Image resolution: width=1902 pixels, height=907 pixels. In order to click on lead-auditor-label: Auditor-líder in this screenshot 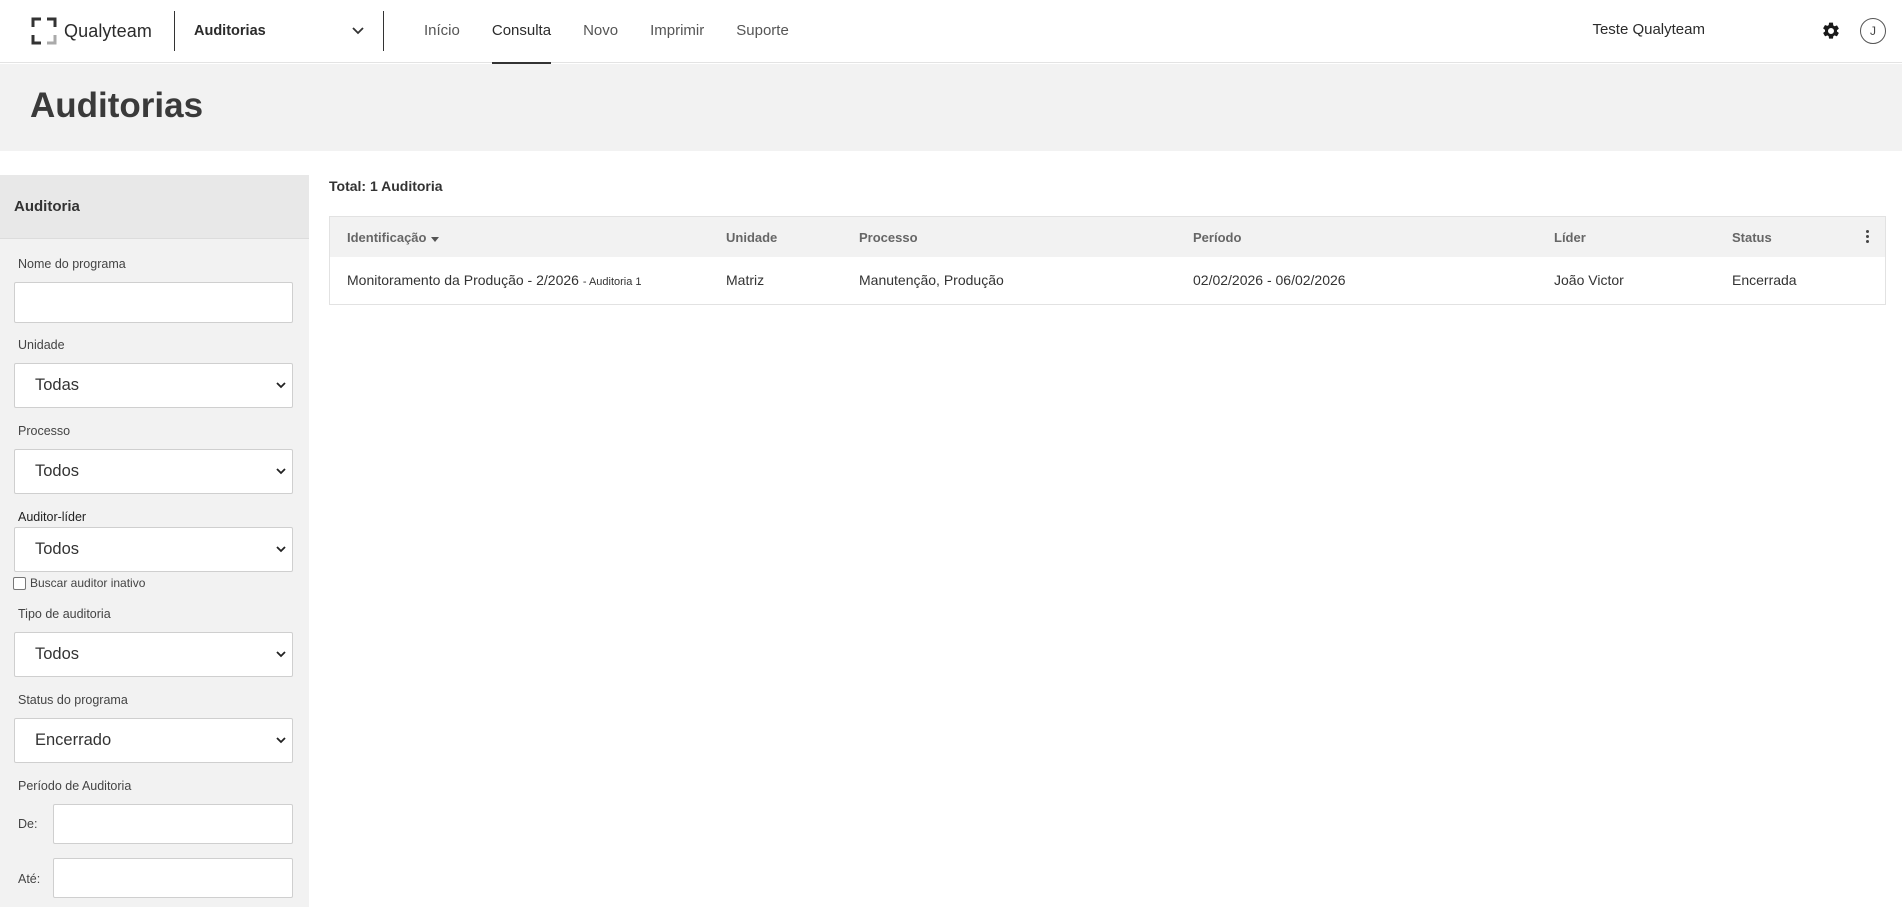, I will do `click(52, 517)`.